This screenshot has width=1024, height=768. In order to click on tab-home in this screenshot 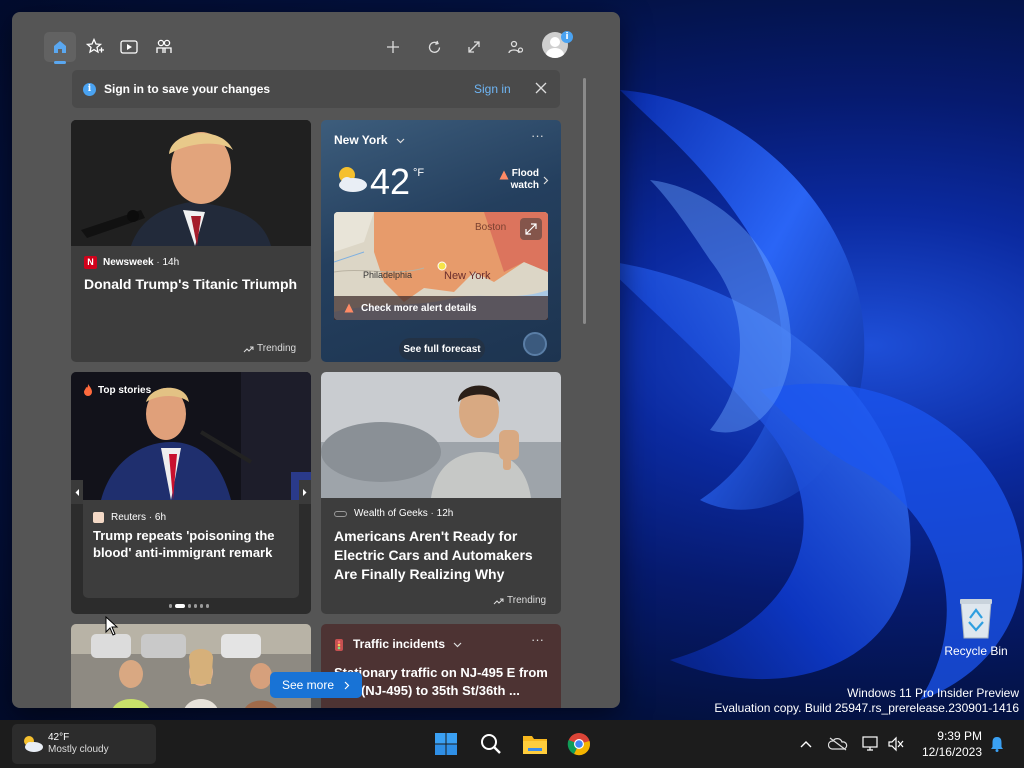, I will do `click(60, 48)`.